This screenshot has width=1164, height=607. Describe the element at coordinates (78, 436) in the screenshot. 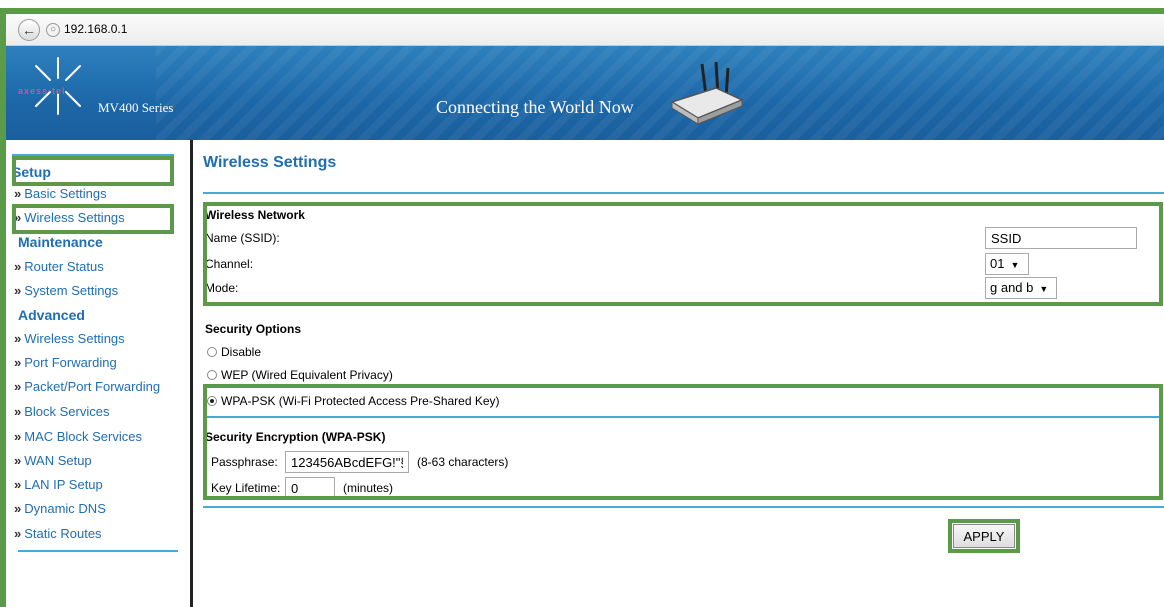

I see `sidebar-item-mac-block-services: » MAC Block Services` at that location.